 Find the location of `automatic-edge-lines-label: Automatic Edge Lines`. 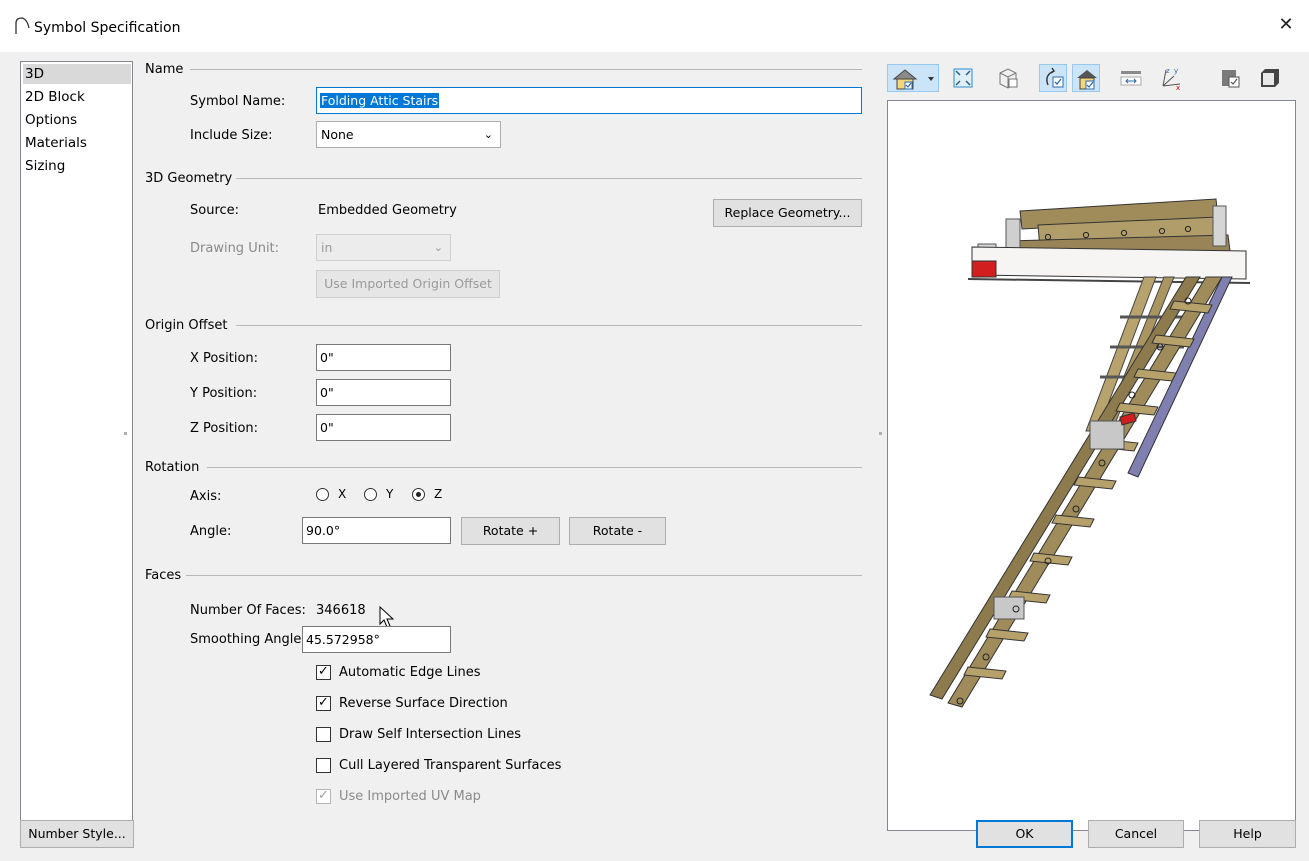

automatic-edge-lines-label: Automatic Edge Lines is located at coordinates (410, 672).